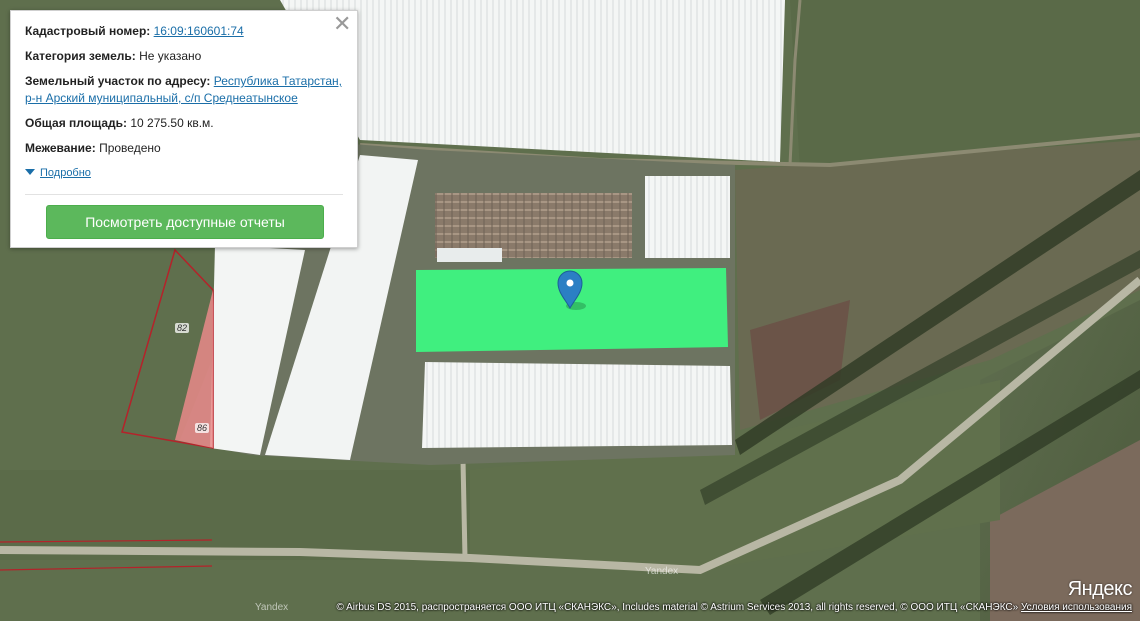  I want to click on land-category-row: Категория земель: Не указано, so click(184, 56).